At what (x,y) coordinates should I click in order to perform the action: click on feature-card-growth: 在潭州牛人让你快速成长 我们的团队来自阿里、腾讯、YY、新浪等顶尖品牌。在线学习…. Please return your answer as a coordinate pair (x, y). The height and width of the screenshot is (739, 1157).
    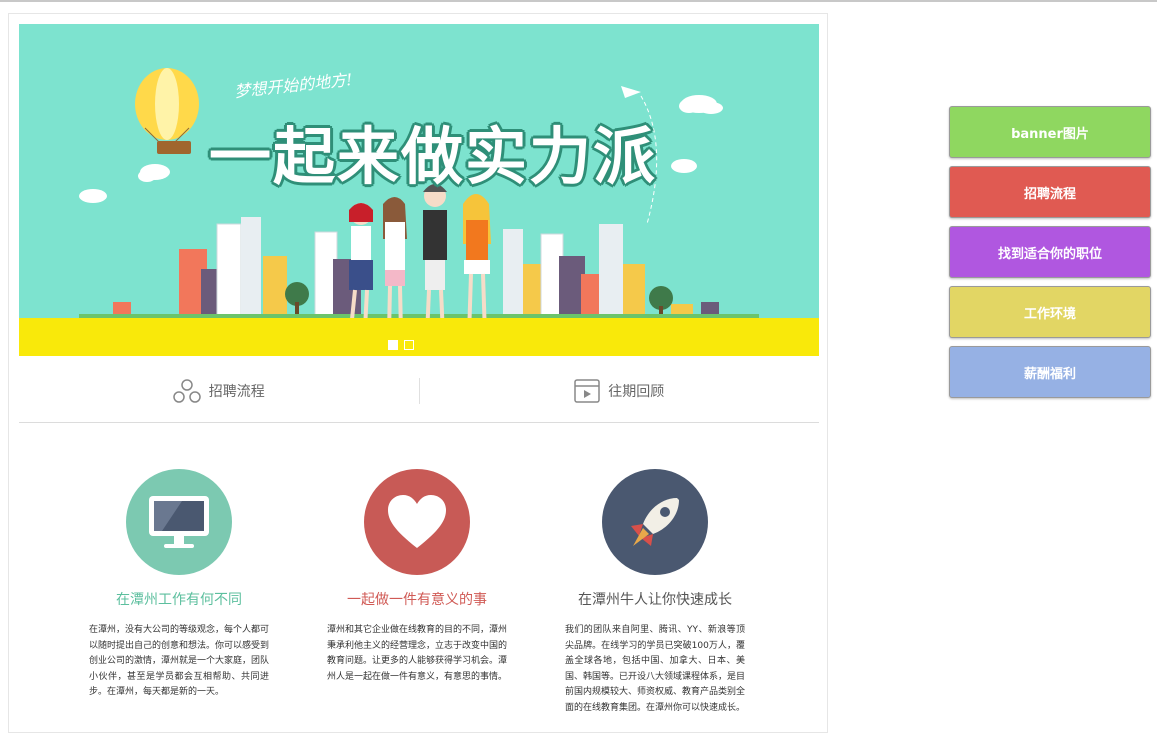
    Looking at the image, I should click on (655, 592).